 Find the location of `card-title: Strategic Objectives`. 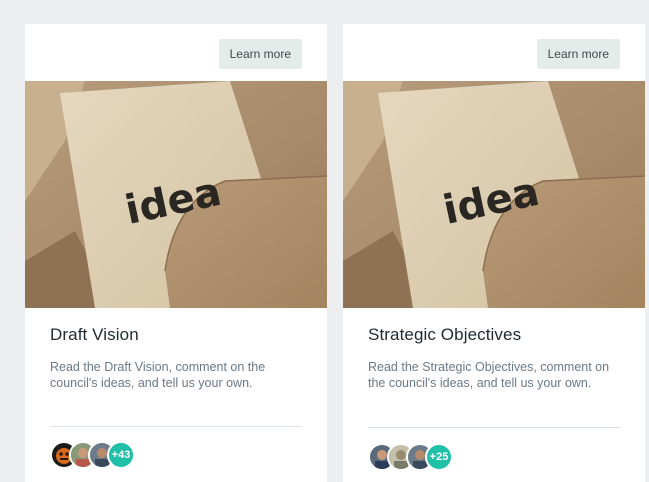

card-title: Strategic Objectives is located at coordinates (494, 335).